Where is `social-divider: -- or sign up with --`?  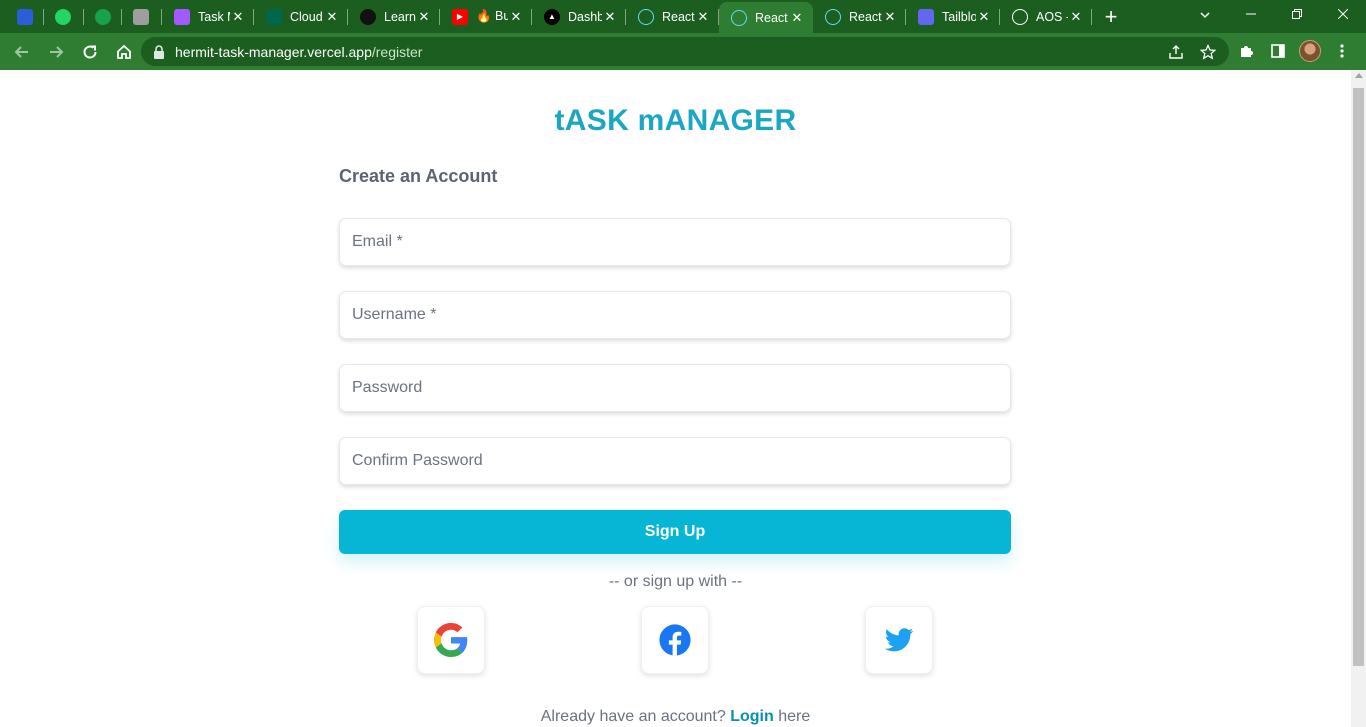 social-divider: -- or sign up with -- is located at coordinates (675, 581).